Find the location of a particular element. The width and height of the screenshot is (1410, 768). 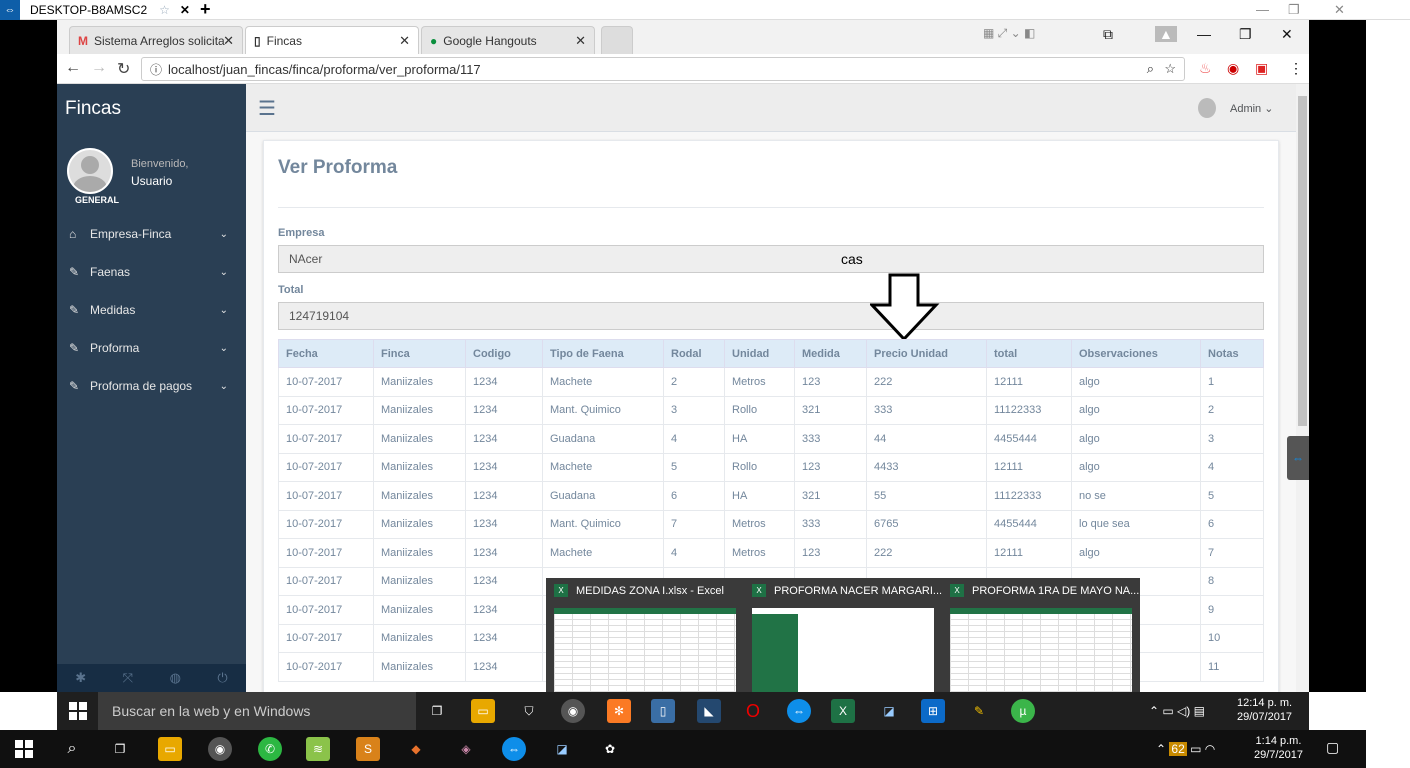

teamviewer-session-tab: ⇔ DESKTOP-B8AMSC2 ☆ ✕ is located at coordinates (95, 10).